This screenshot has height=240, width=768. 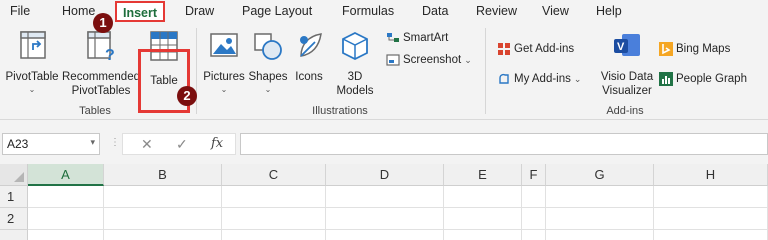 What do you see at coordinates (51, 144) in the screenshot?
I see `name-box: A23 ▾` at bounding box center [51, 144].